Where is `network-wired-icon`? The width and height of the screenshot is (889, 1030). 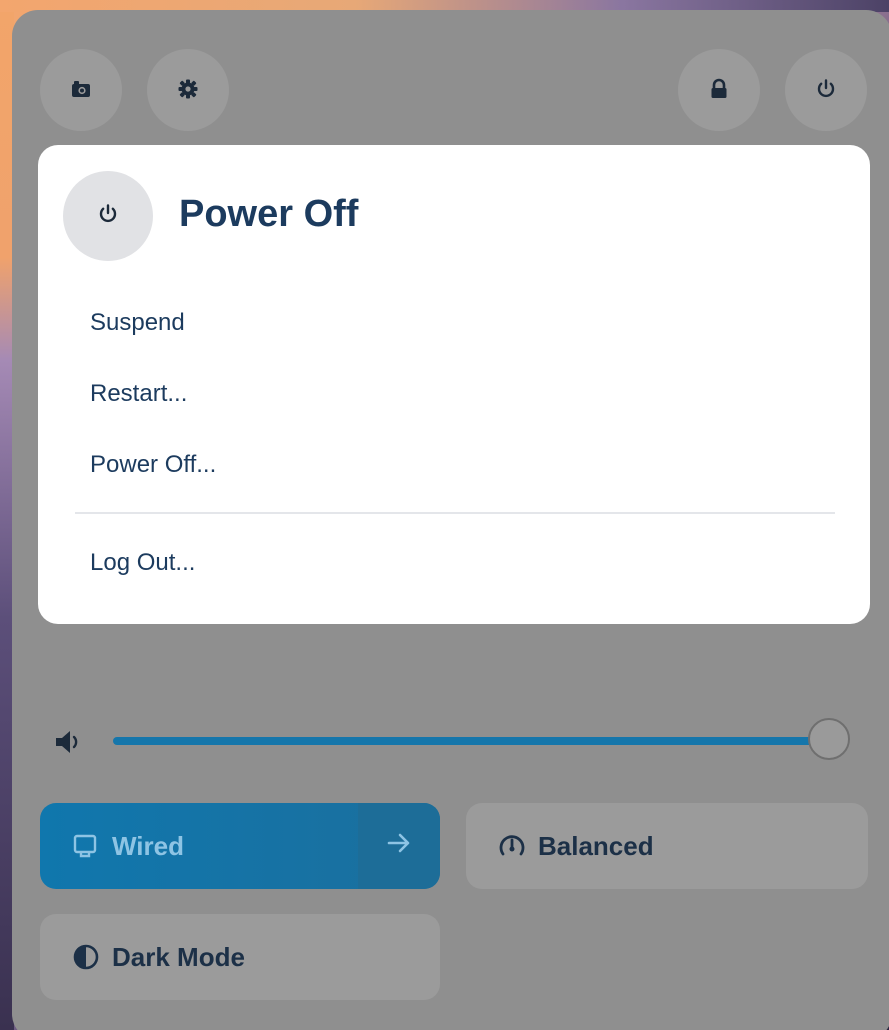 network-wired-icon is located at coordinates (86, 846).